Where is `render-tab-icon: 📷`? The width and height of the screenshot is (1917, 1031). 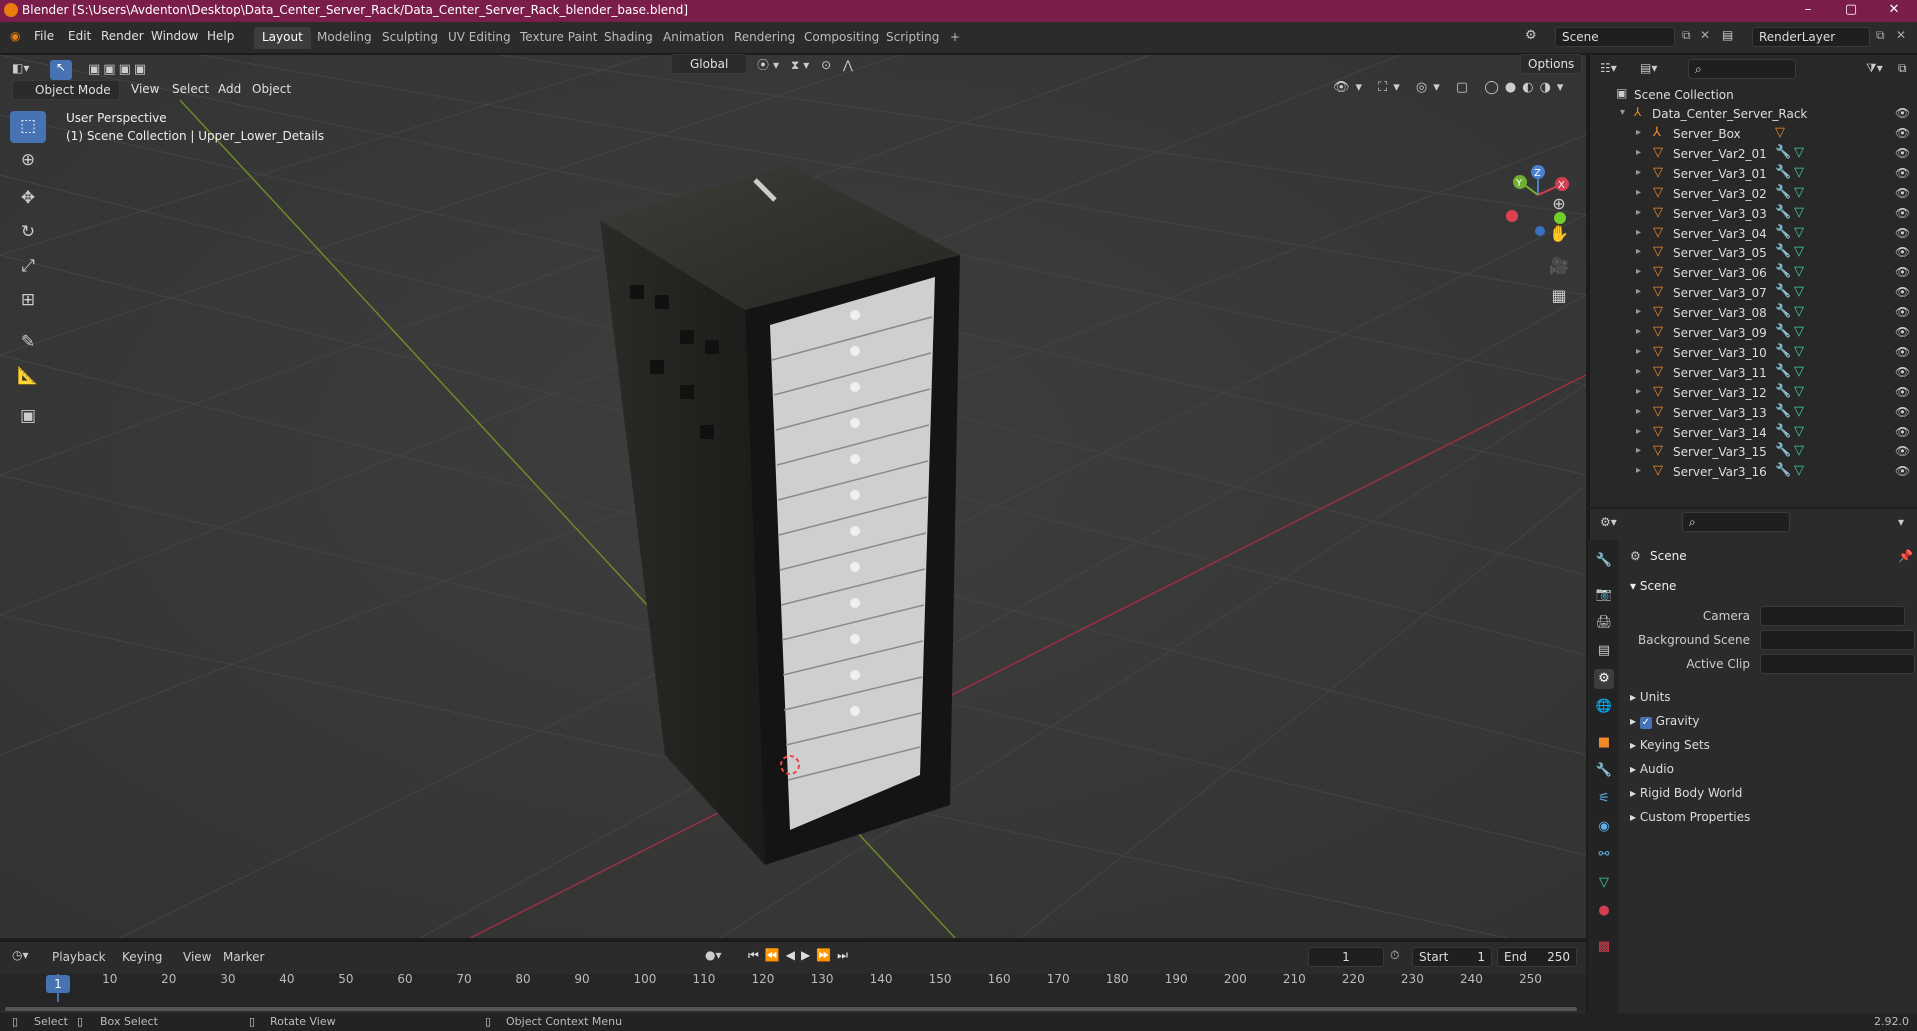
render-tab-icon: 📷 is located at coordinates (1604, 595).